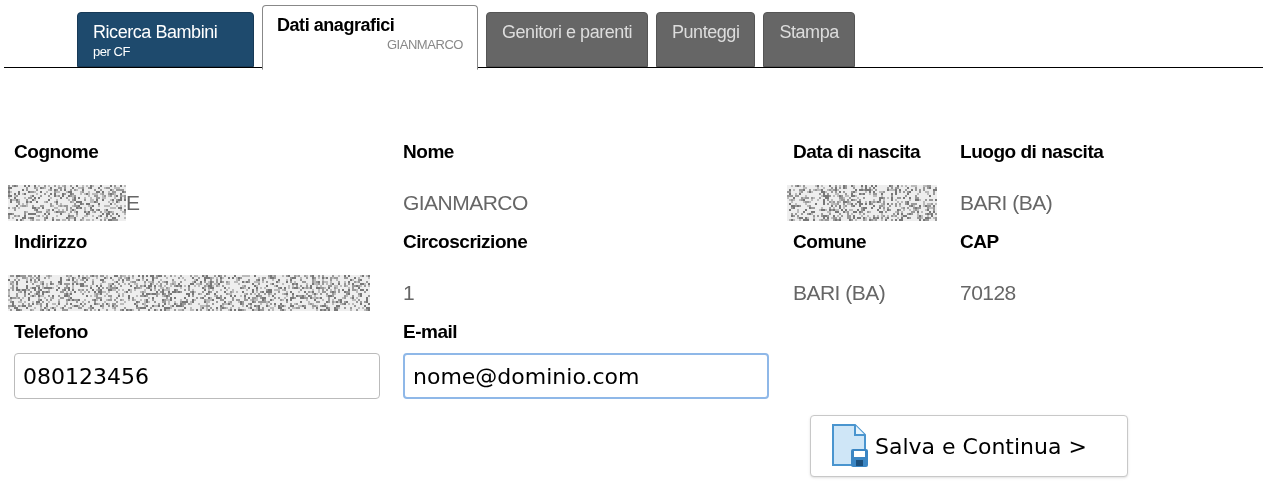 The width and height of the screenshot is (1263, 482). What do you see at coordinates (409, 293) in the screenshot?
I see `field-value: 1` at bounding box center [409, 293].